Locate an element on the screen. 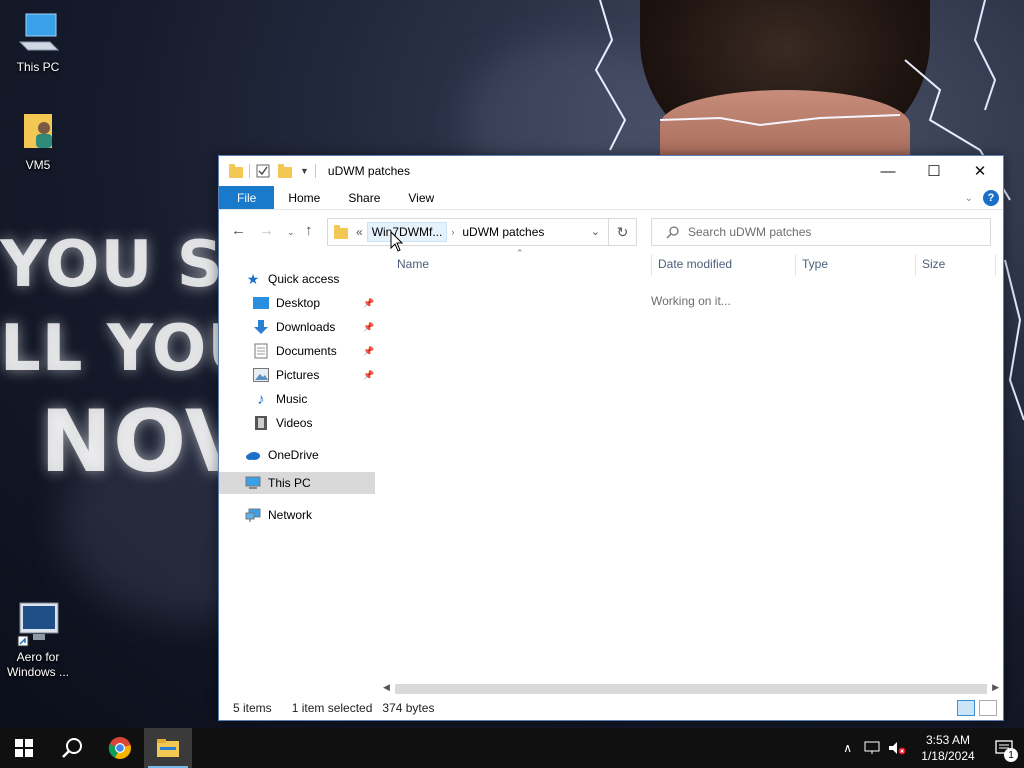  horizontal-scrollbar: ◀ ▶ is located at coordinates (691, 689).